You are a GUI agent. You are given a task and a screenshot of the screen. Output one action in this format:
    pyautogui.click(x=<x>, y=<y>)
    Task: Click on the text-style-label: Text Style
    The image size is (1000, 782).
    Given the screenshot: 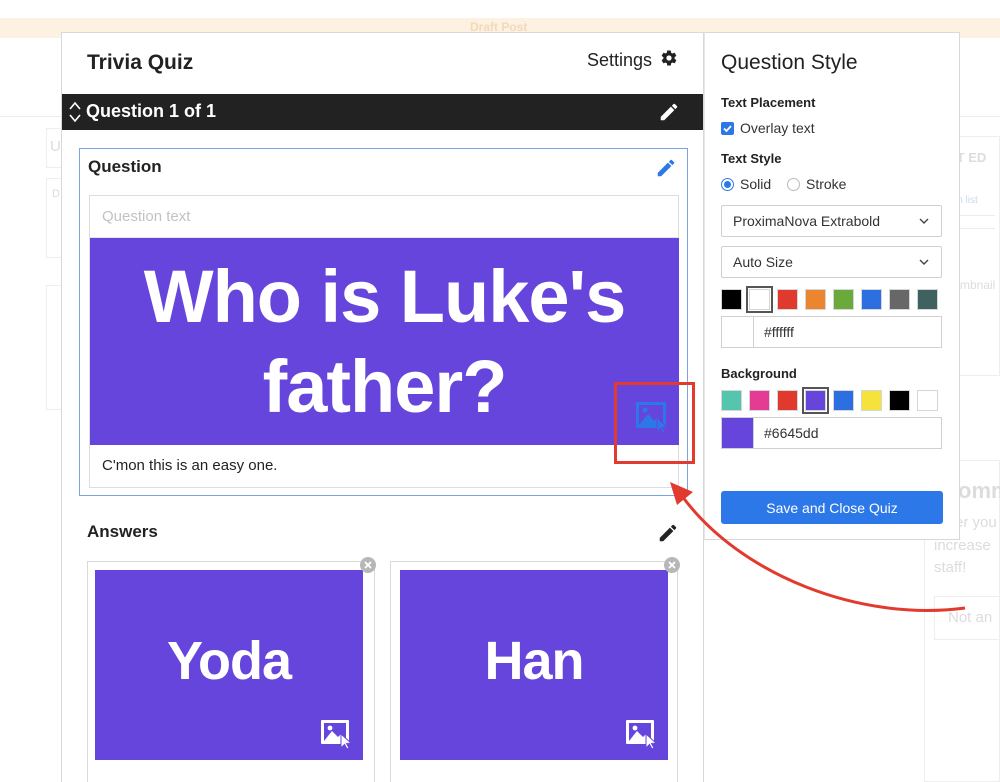 What is the action you would take?
    pyautogui.click(x=751, y=158)
    